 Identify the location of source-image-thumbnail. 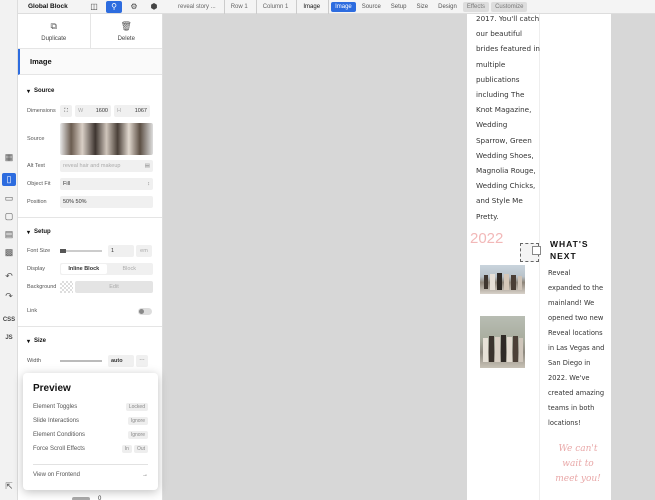
(106, 139).